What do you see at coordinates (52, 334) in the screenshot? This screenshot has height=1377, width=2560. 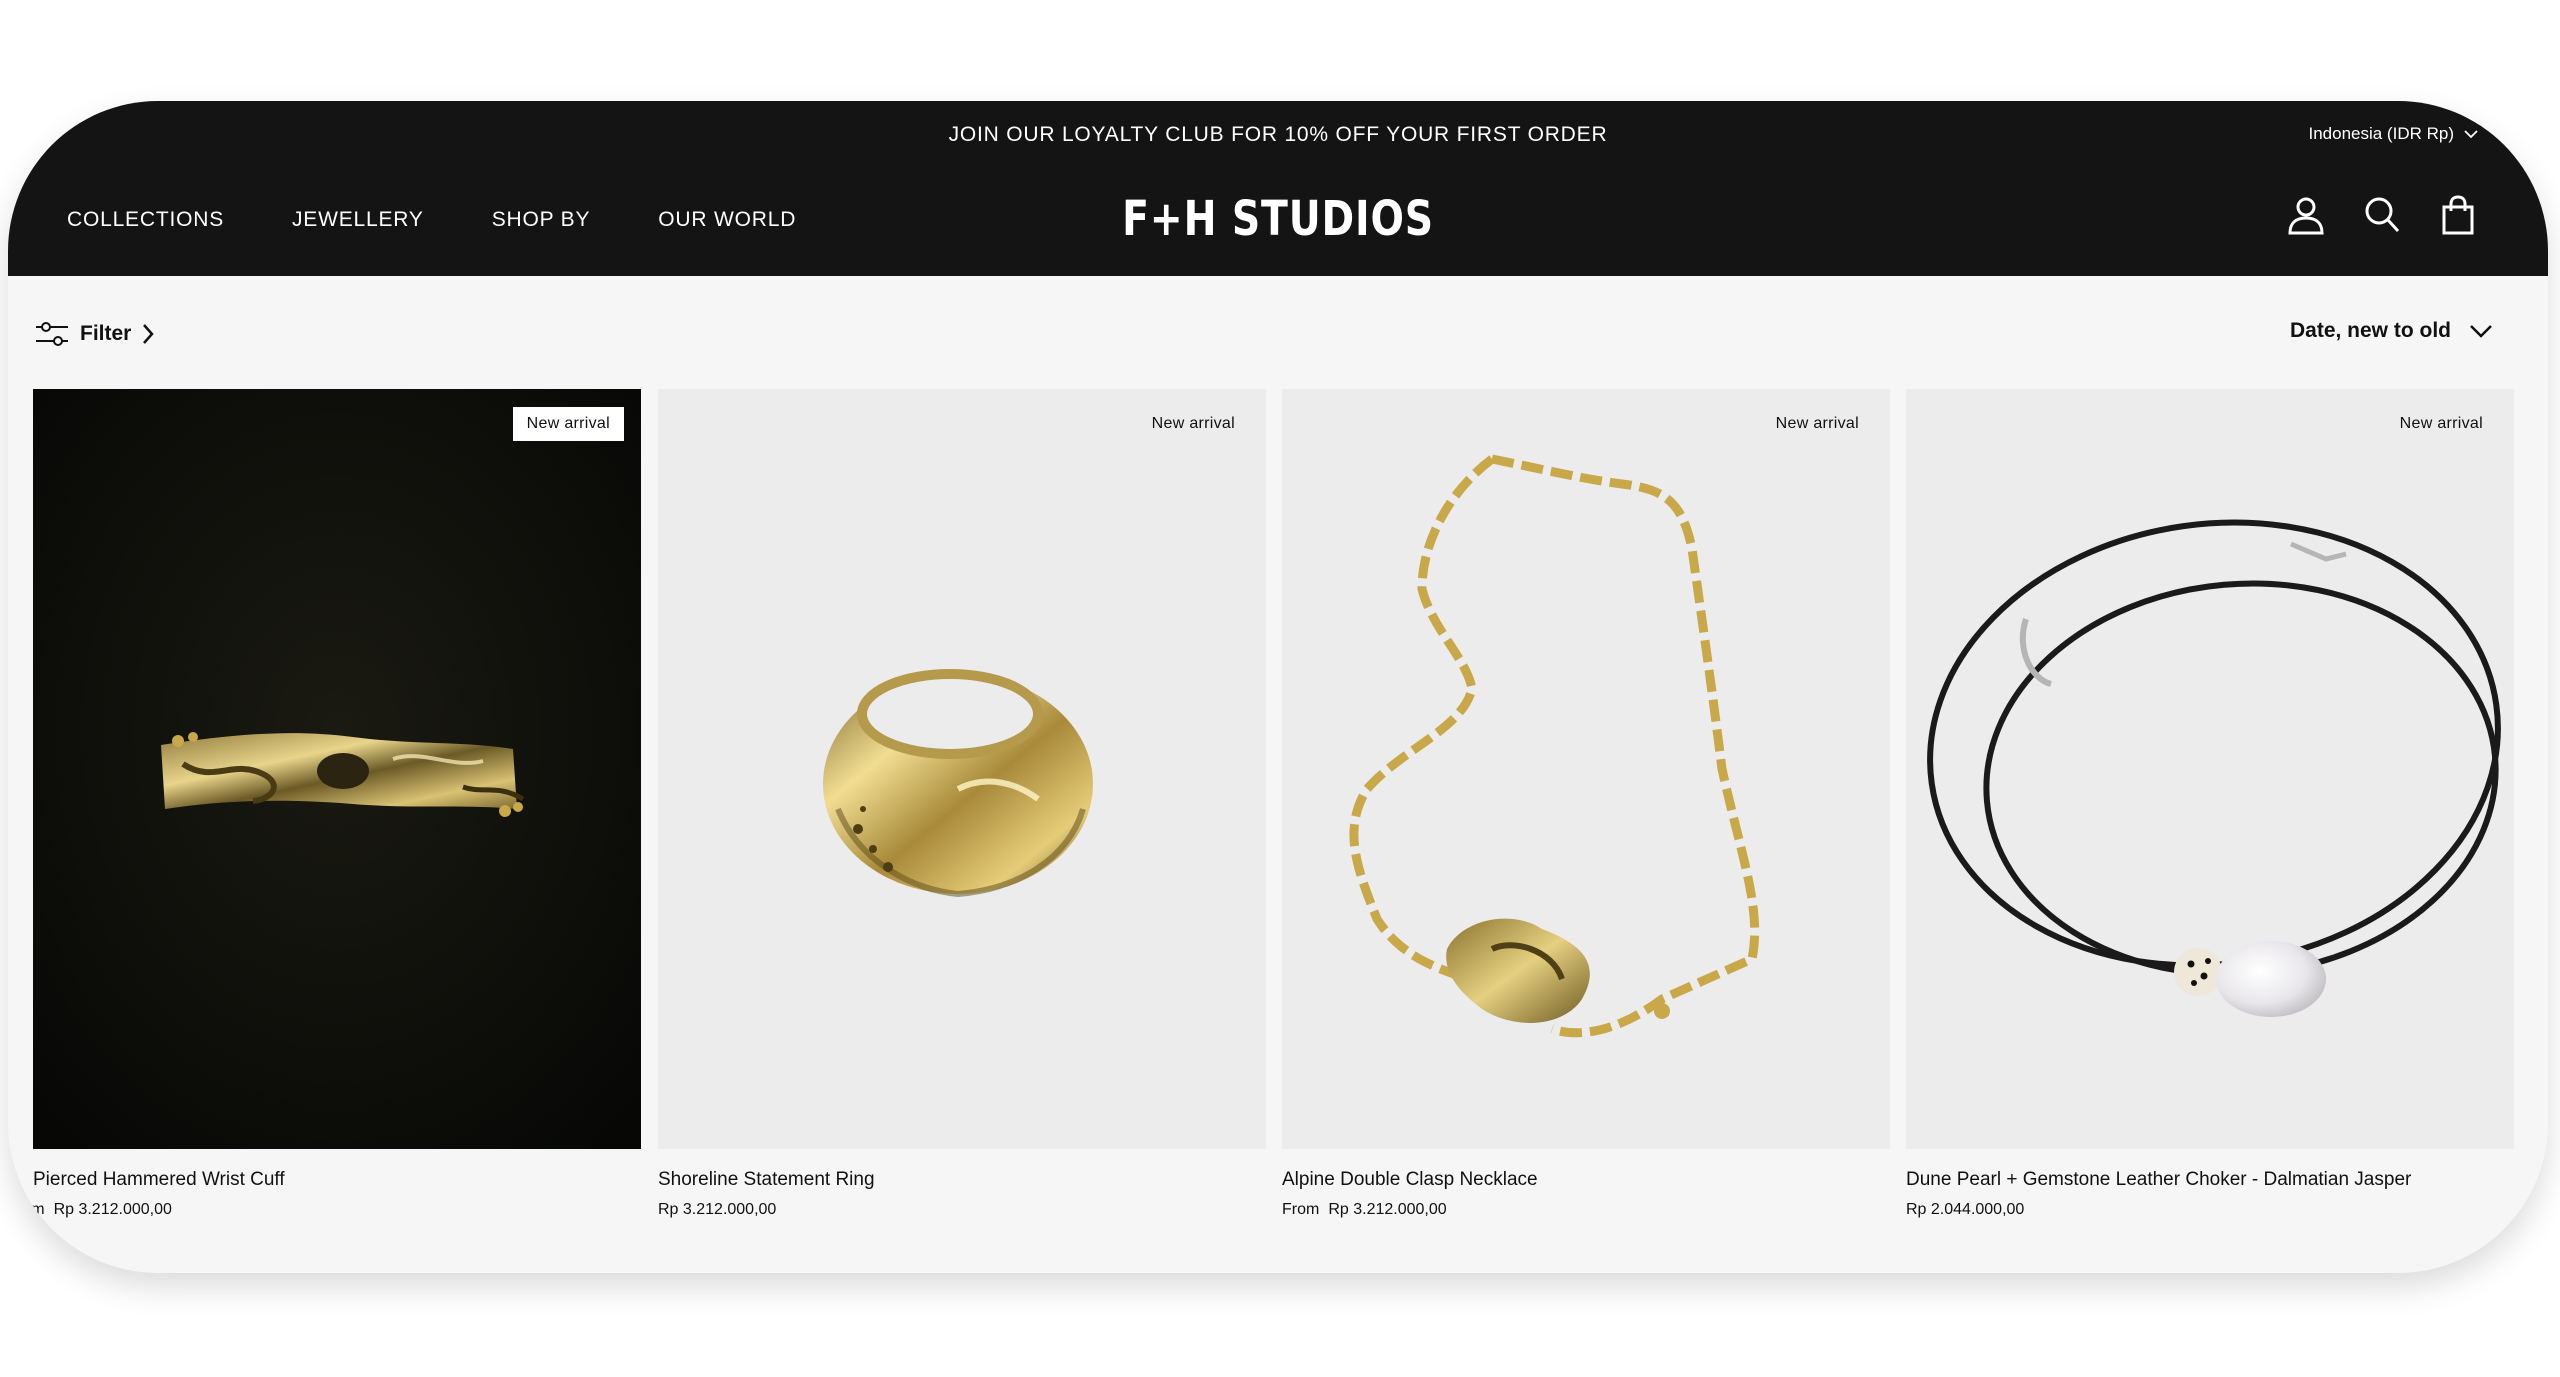 I see `sliders-icon` at bounding box center [52, 334].